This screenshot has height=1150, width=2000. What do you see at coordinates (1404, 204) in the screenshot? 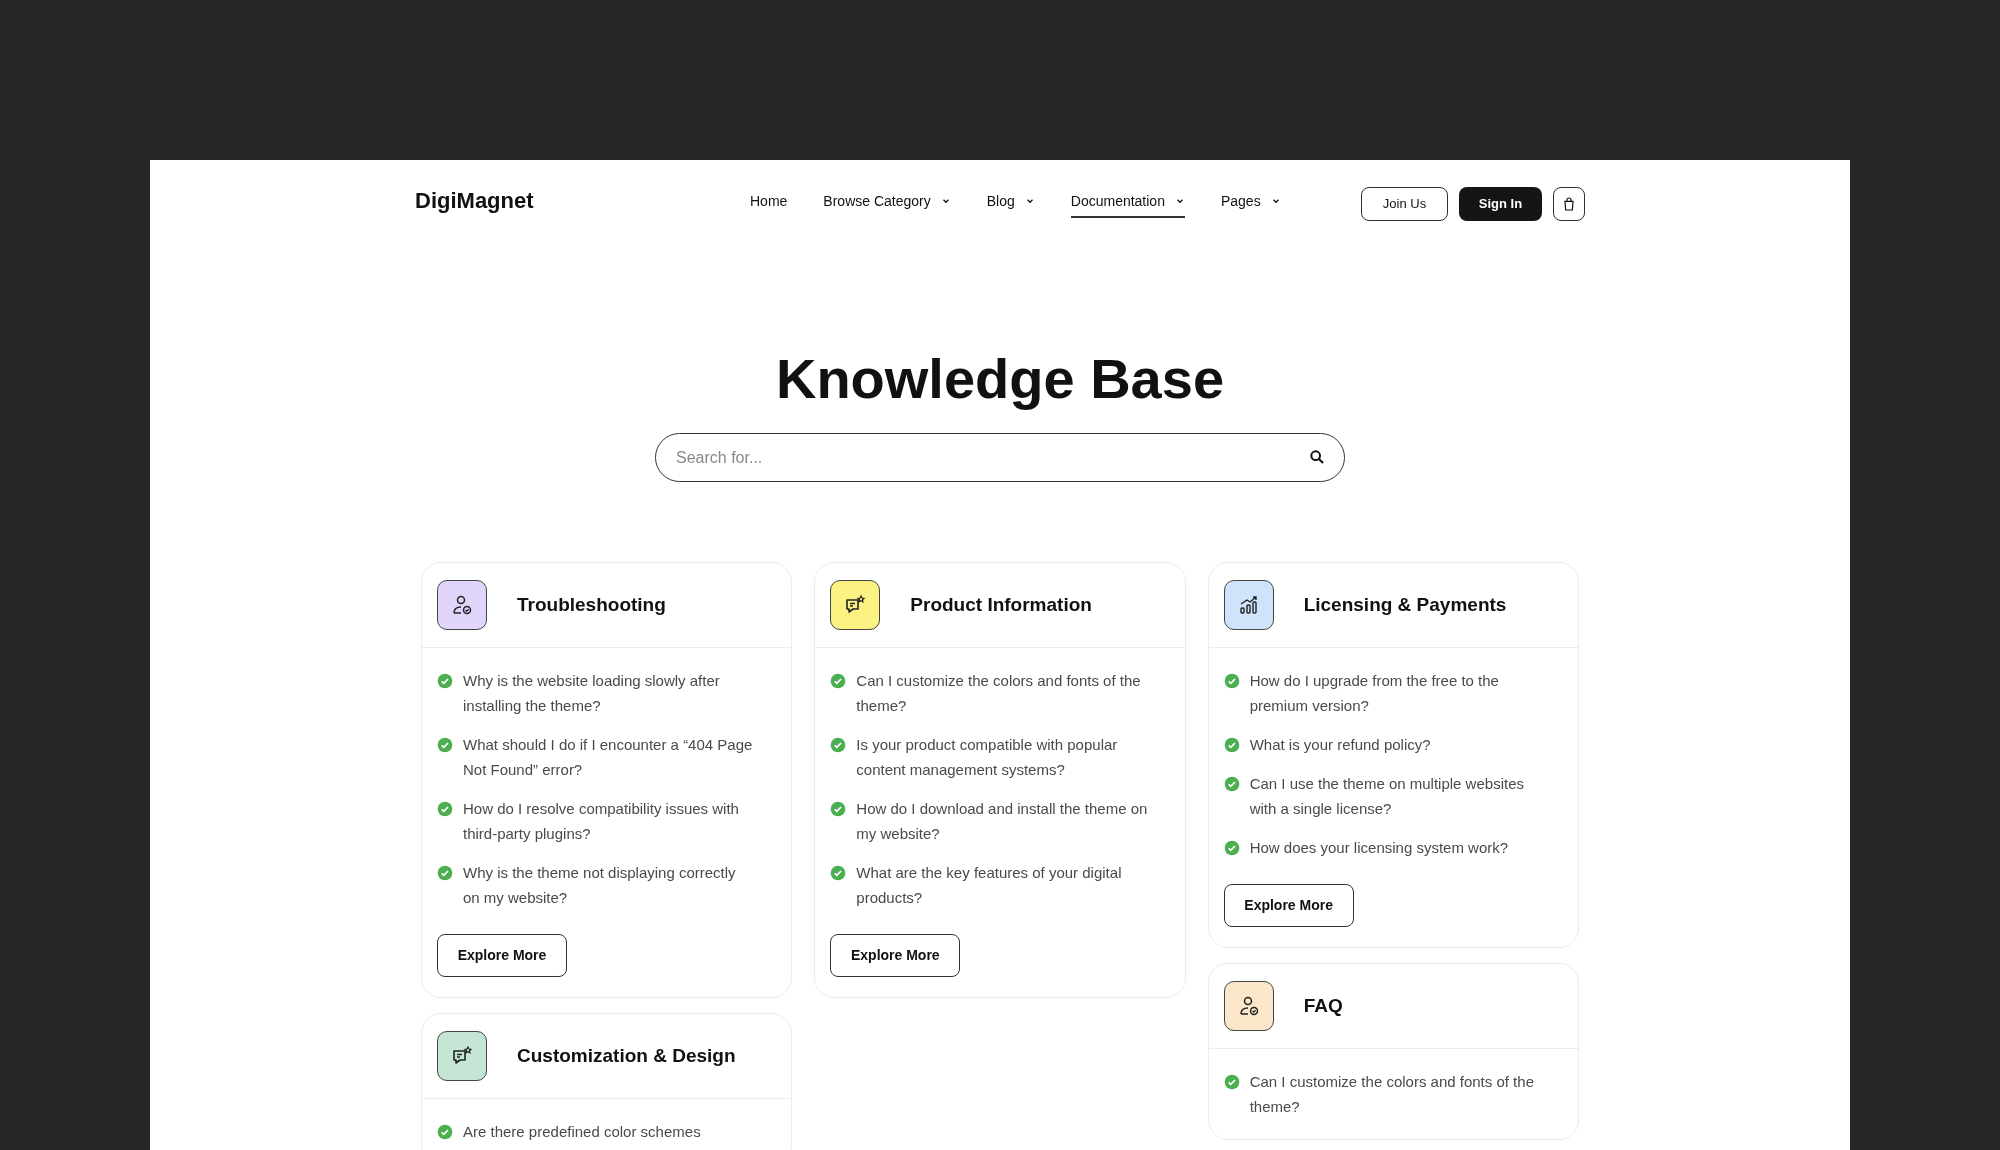
I see `join-us-button: Join Us` at bounding box center [1404, 204].